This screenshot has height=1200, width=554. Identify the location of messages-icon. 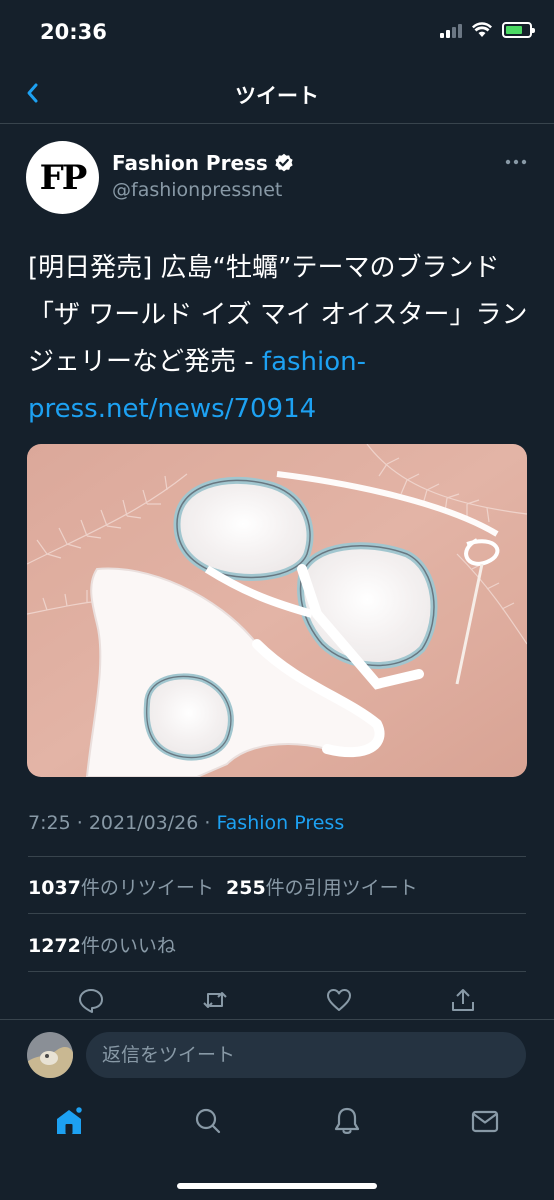
(485, 1121).